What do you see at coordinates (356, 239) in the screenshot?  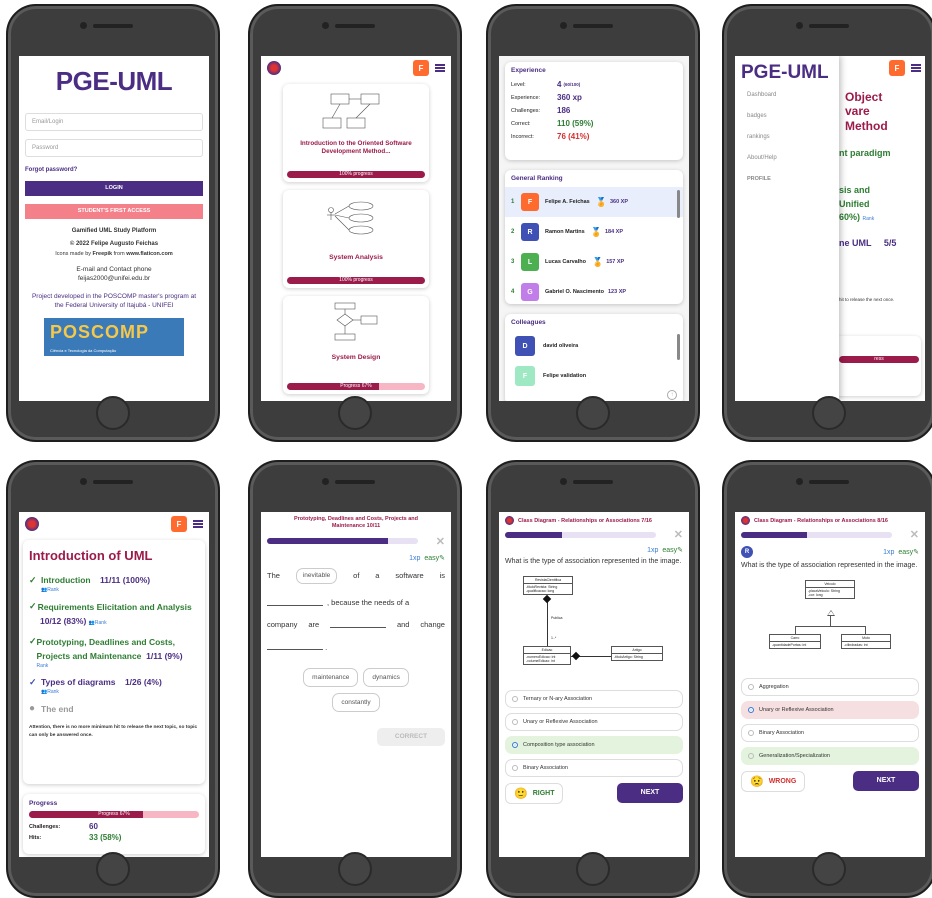 I see `module-card: System Analysis 100% progress` at bounding box center [356, 239].